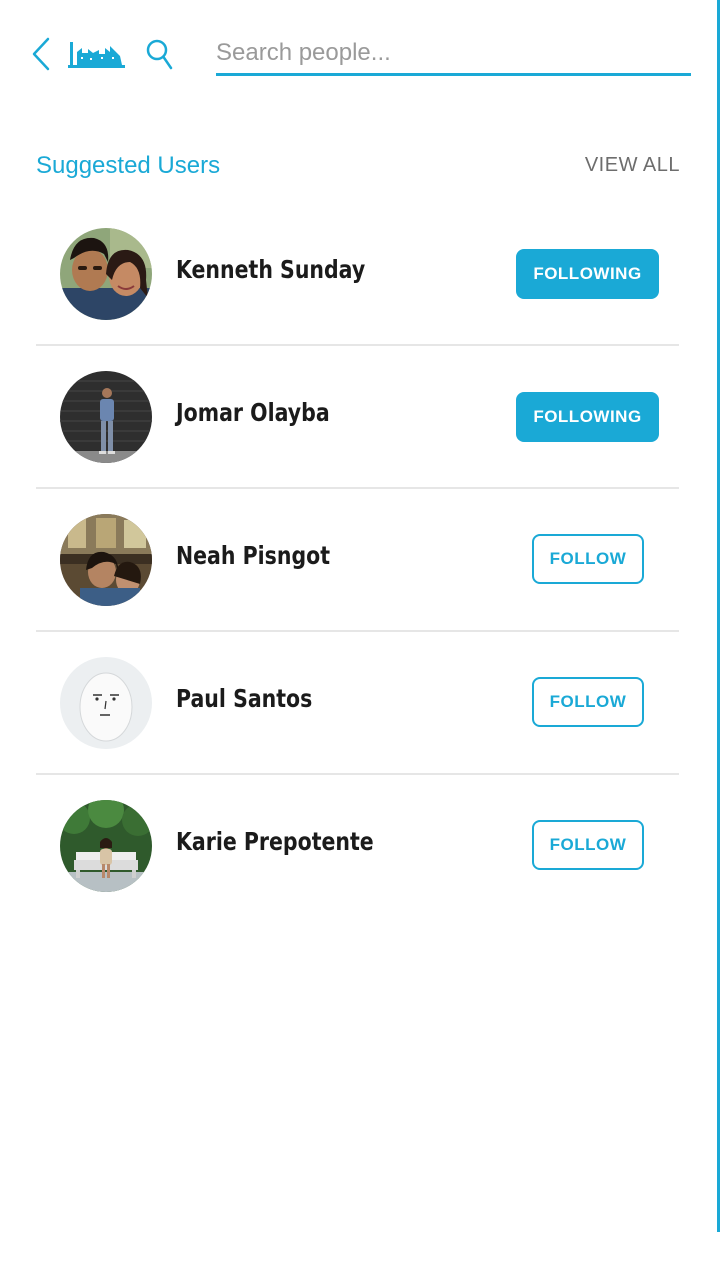 This screenshot has width=720, height=1280. I want to click on list-item: Kenneth Sunday FOLLOWING, so click(357, 274).